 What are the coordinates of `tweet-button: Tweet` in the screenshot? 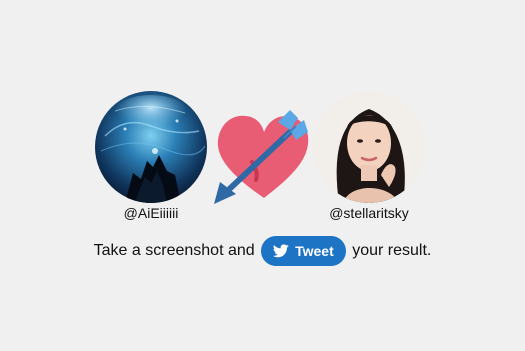 It's located at (303, 251).